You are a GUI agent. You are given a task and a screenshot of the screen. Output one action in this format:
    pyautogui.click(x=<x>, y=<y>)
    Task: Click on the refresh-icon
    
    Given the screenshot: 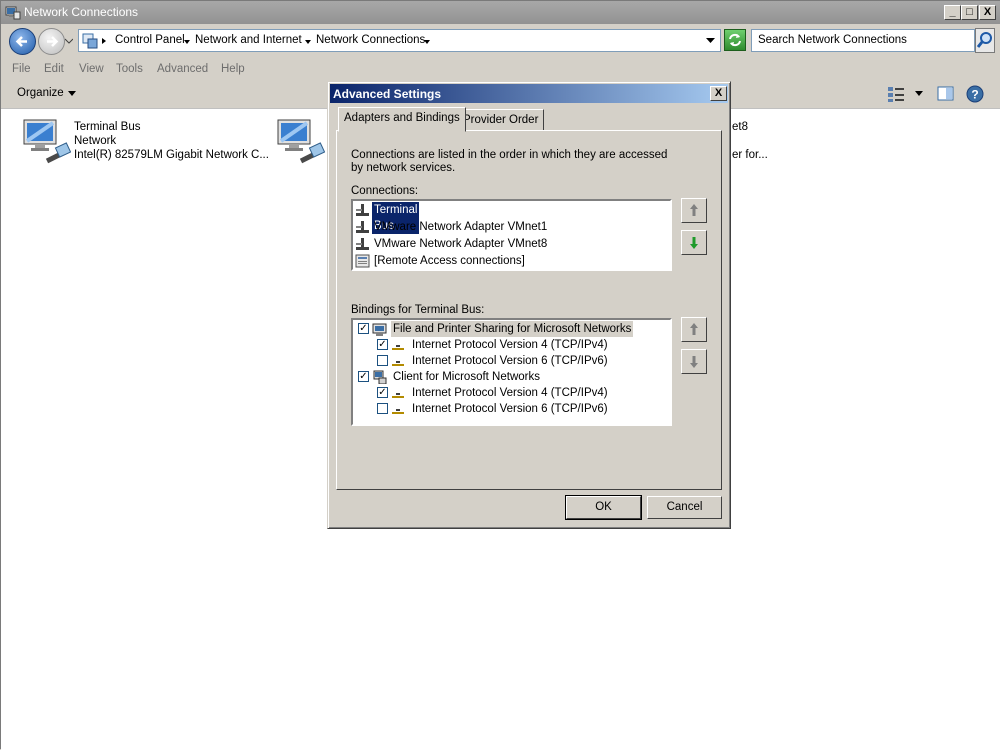 What is the action you would take?
    pyautogui.click(x=735, y=40)
    